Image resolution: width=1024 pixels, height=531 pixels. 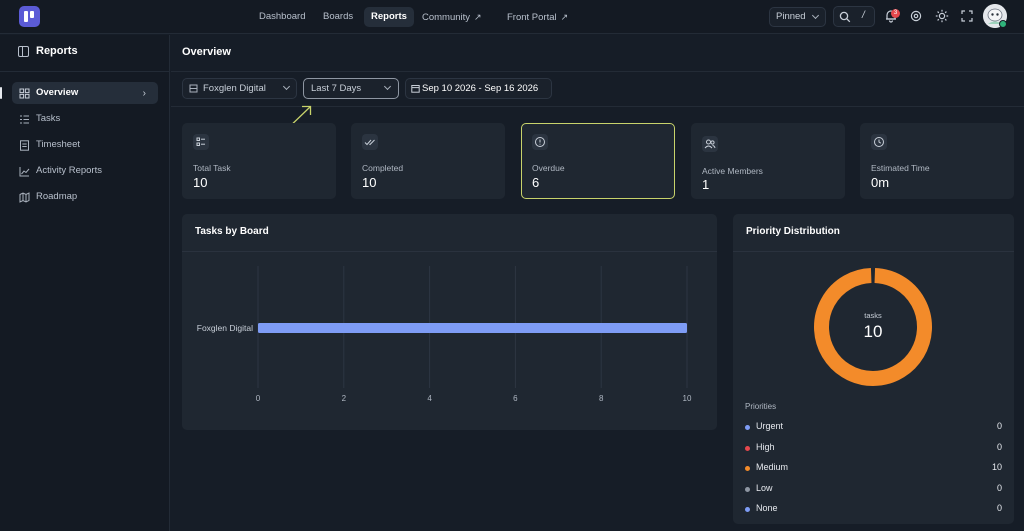 What do you see at coordinates (900, 168) in the screenshot?
I see `stat-label: Estimated Time` at bounding box center [900, 168].